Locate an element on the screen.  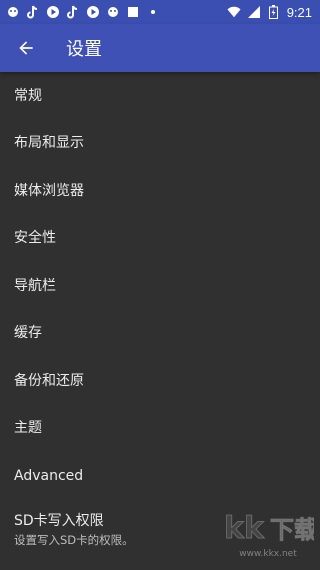
settings-item-theme: 主题 is located at coordinates (160, 429).